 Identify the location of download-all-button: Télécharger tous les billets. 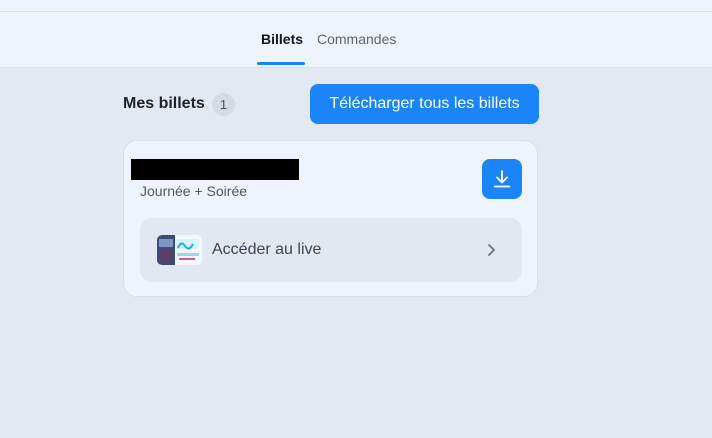
(424, 104).